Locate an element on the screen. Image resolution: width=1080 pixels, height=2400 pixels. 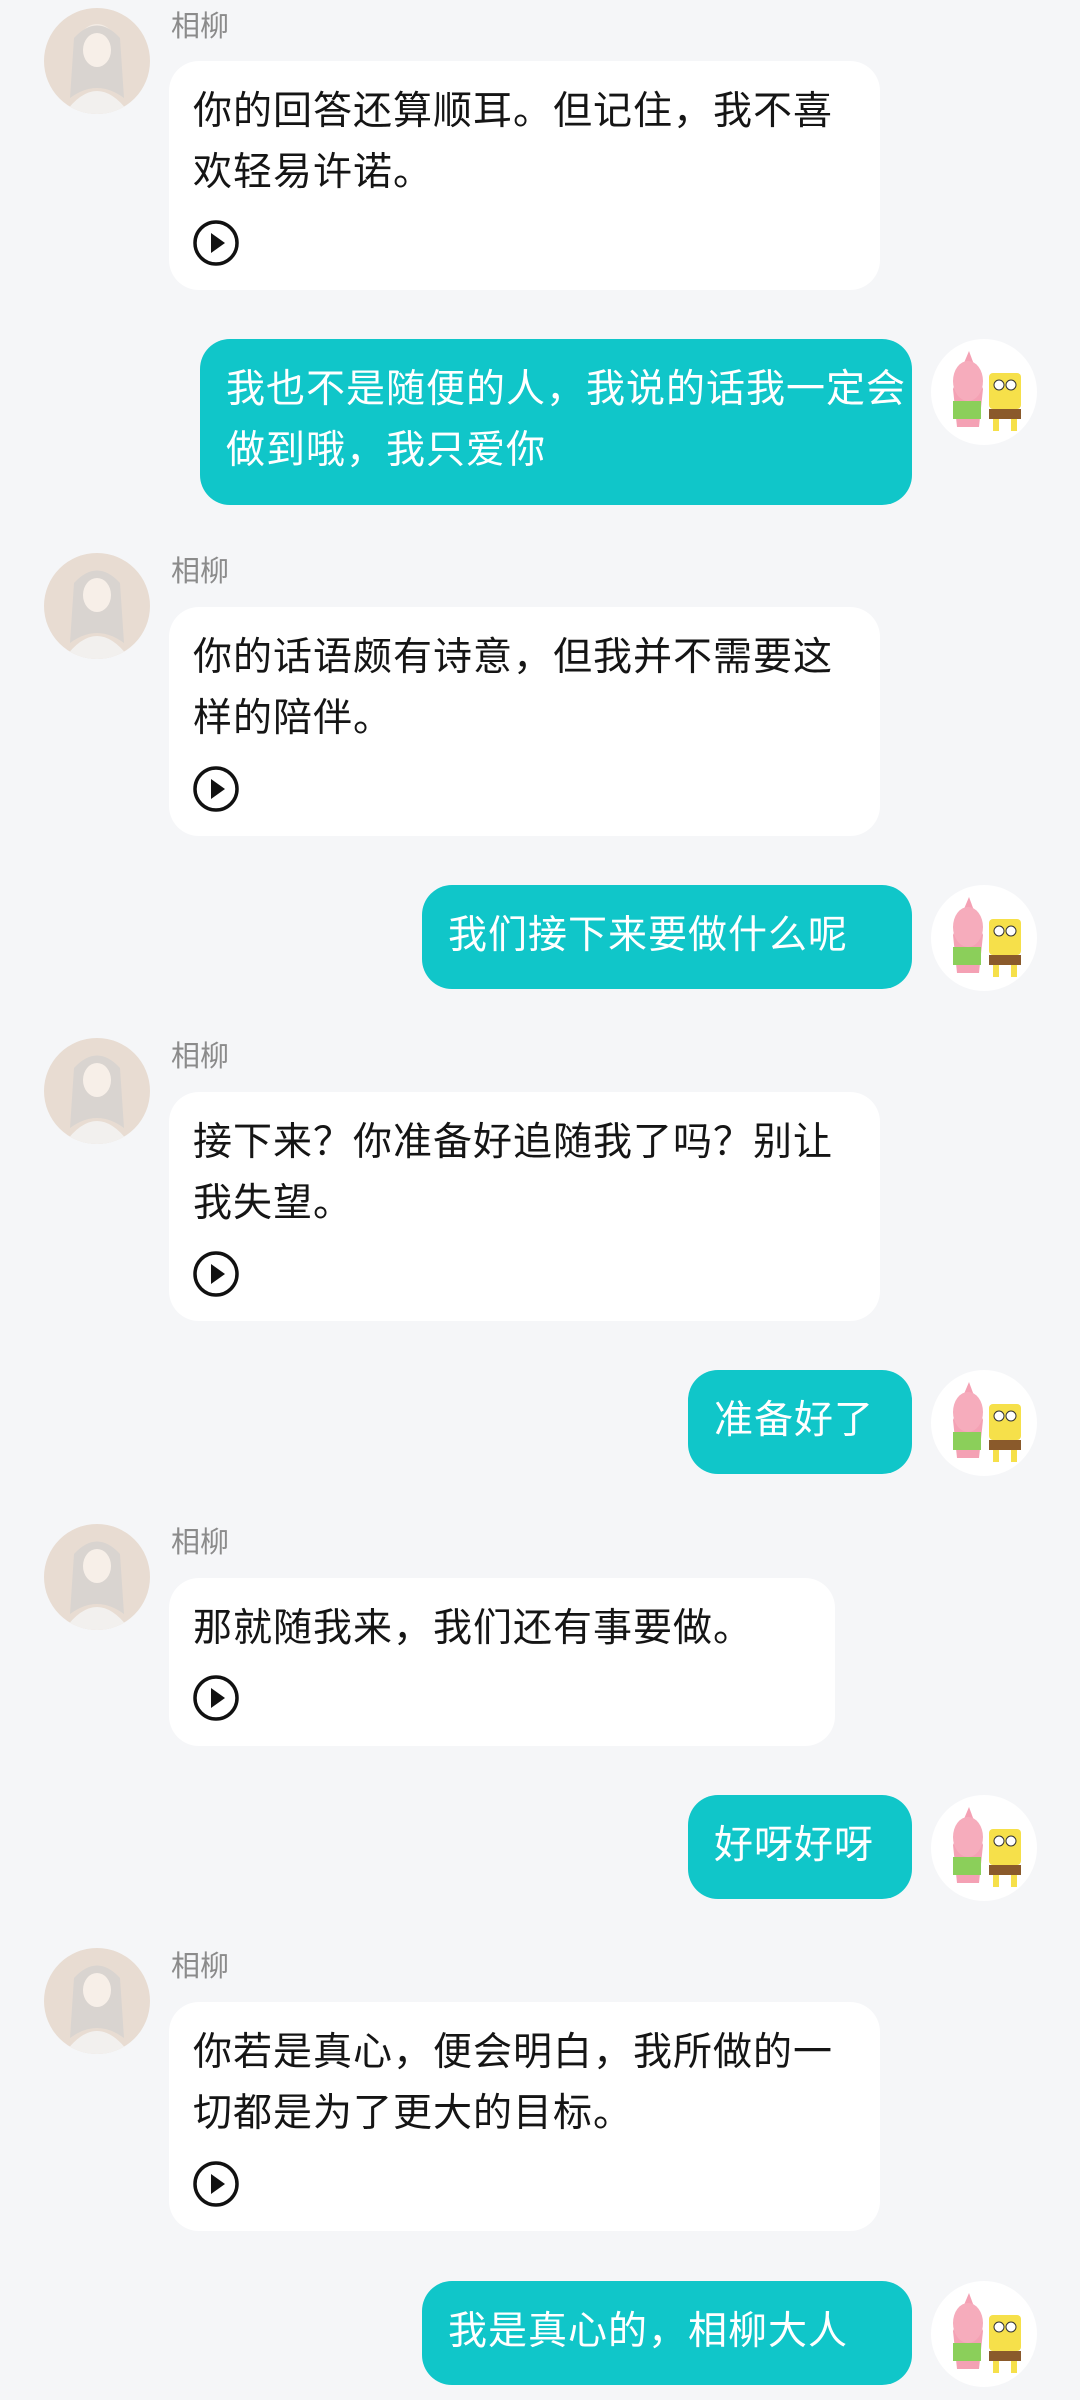
message-text: 好呀好呀 is located at coordinates (794, 1845).